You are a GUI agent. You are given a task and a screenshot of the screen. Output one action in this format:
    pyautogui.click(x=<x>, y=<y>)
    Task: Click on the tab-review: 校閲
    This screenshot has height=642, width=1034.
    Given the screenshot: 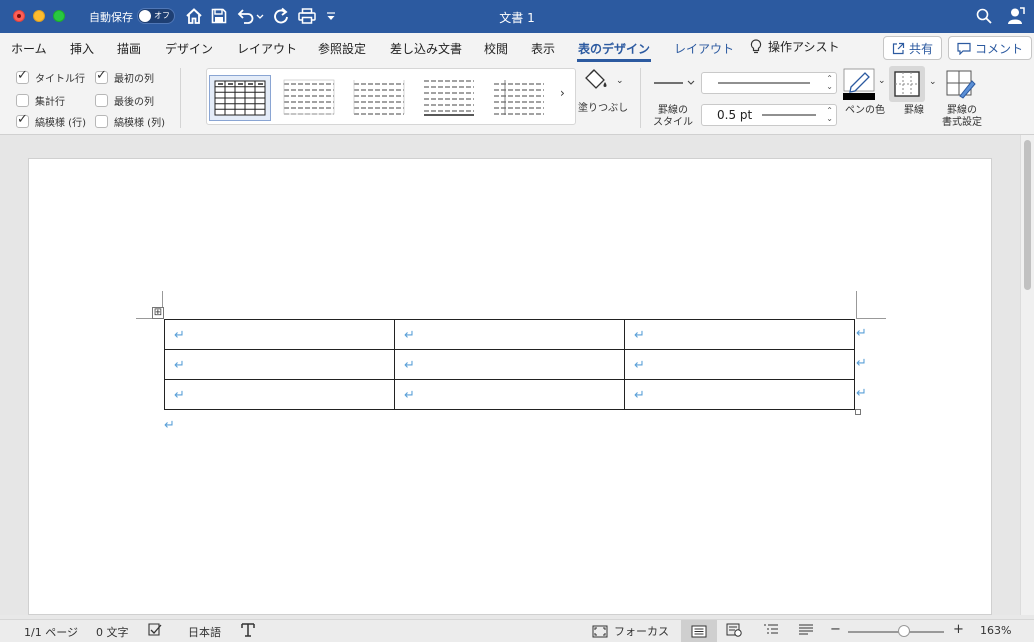 What is the action you would take?
    pyautogui.click(x=496, y=48)
    